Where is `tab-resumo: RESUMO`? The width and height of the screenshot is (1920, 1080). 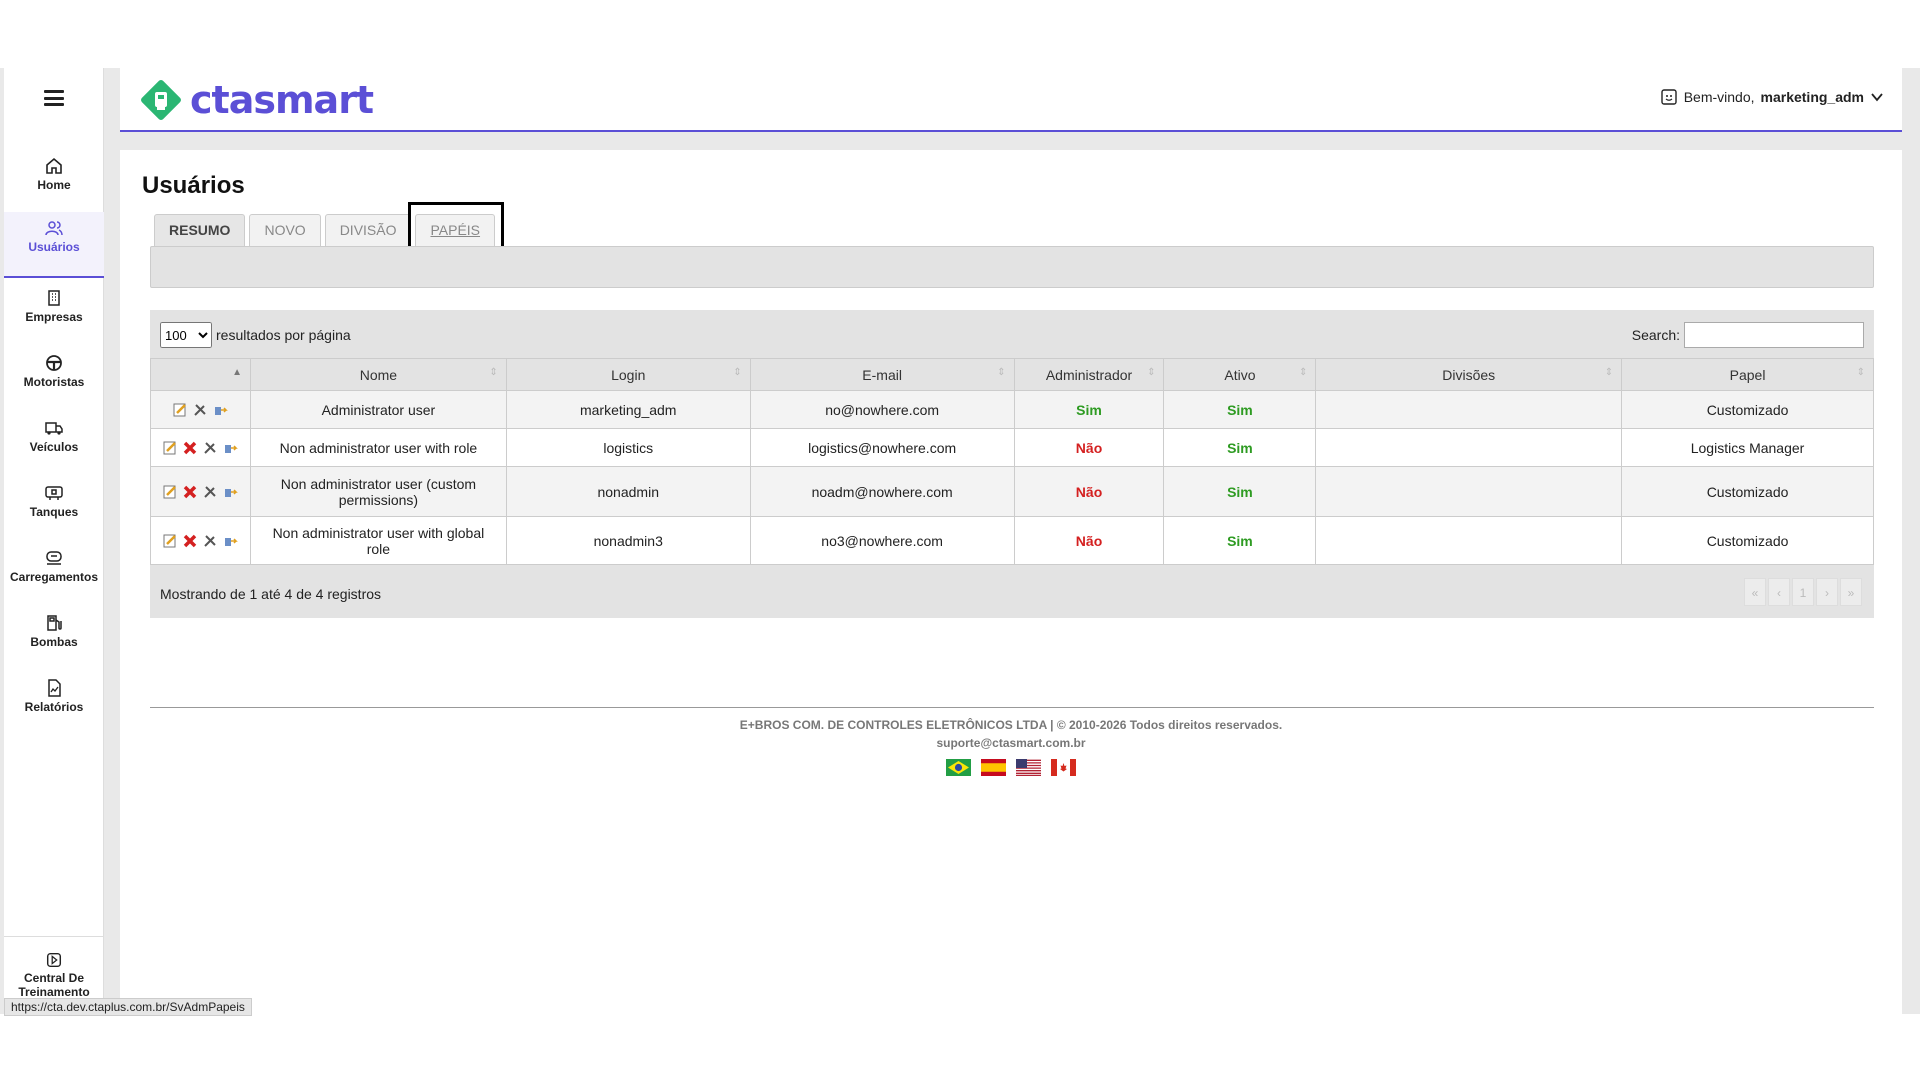 tab-resumo: RESUMO is located at coordinates (200, 230).